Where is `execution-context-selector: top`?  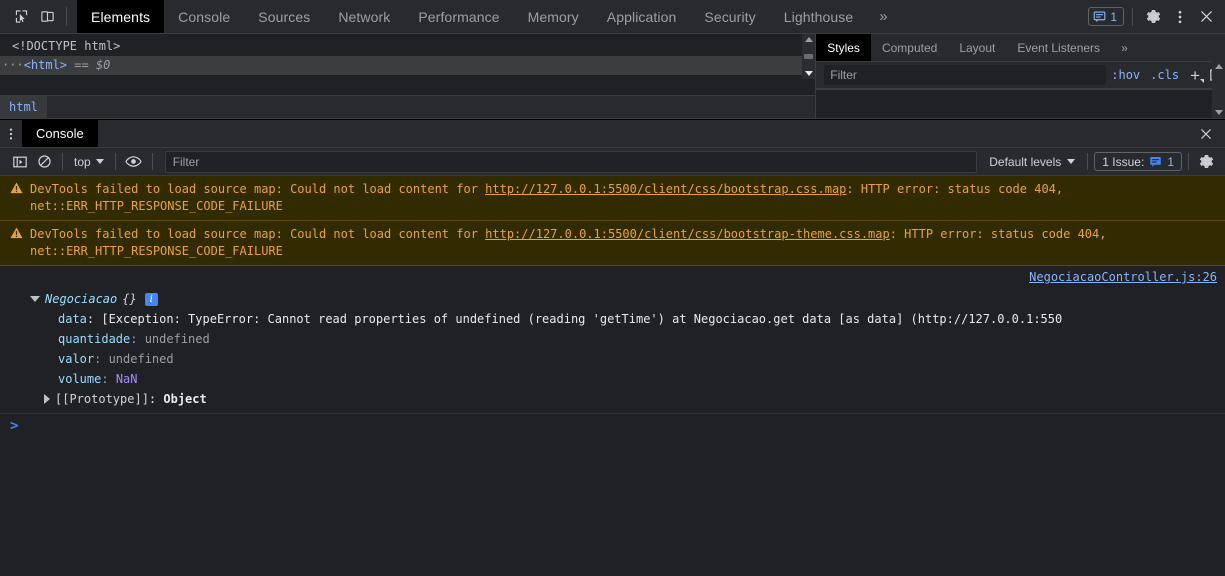
execution-context-selector: top is located at coordinates (89, 161).